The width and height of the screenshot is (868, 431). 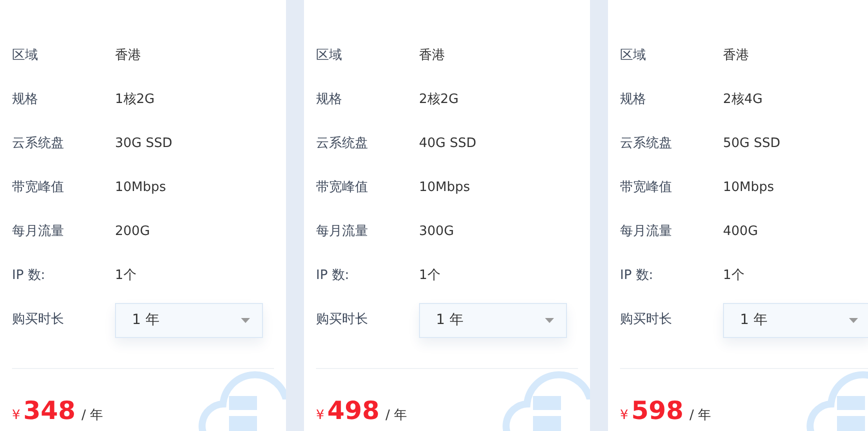 What do you see at coordinates (135, 100) in the screenshot?
I see `spec-value: 1核2G` at bounding box center [135, 100].